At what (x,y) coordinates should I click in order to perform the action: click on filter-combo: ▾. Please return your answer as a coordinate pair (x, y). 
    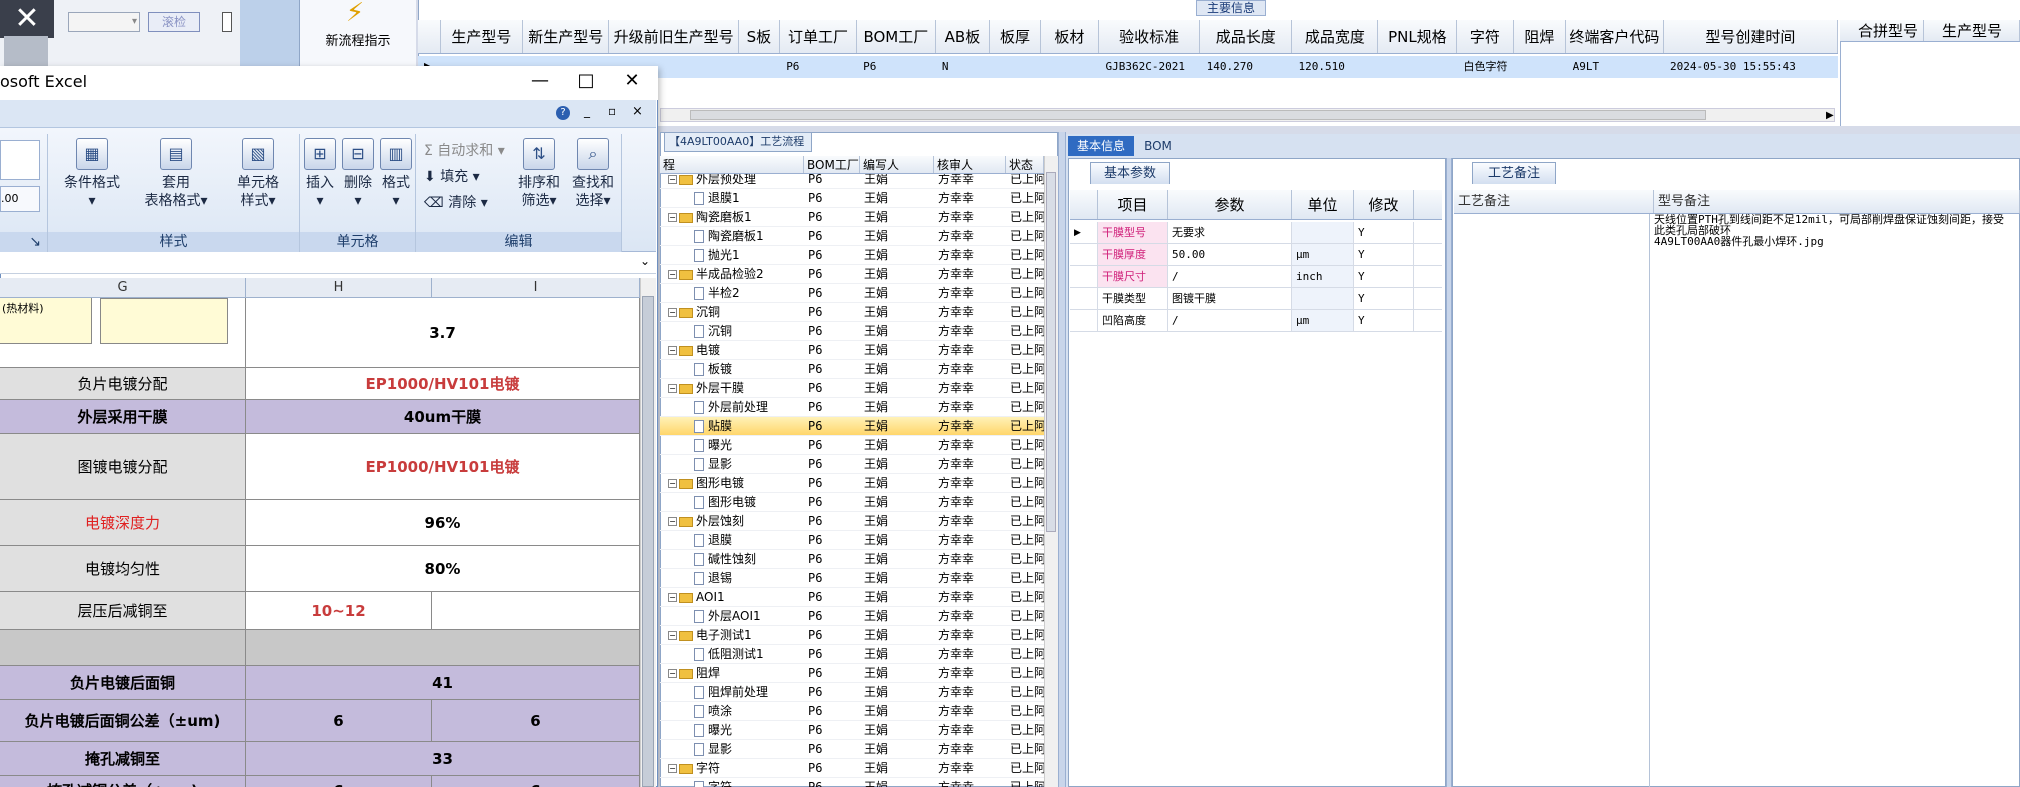
    Looking at the image, I should click on (104, 22).